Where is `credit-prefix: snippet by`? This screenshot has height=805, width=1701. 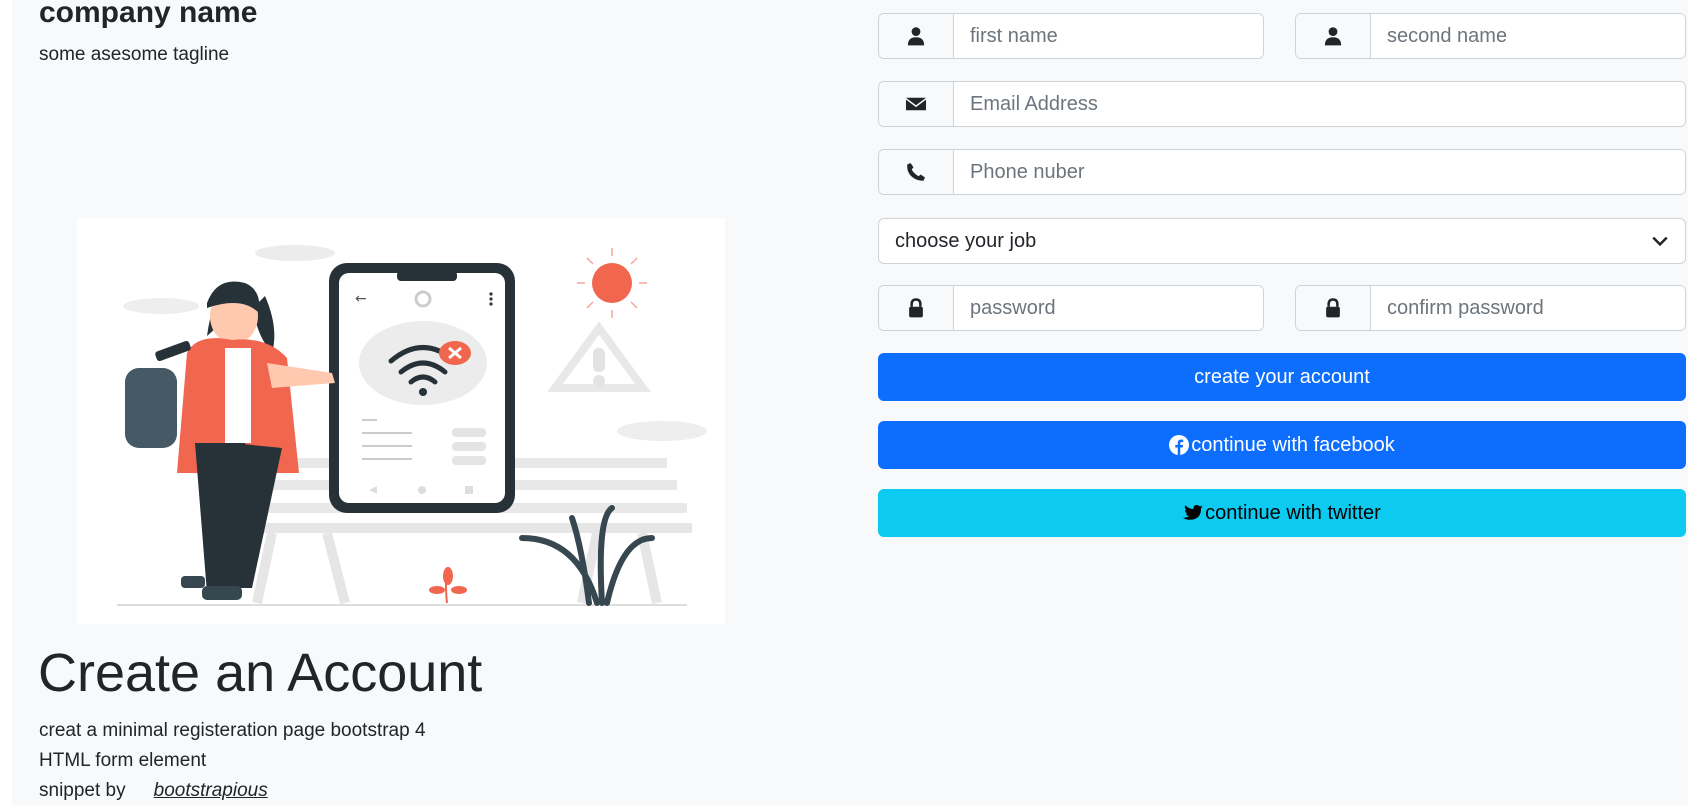
credit-prefix: snippet by is located at coordinates (82, 790).